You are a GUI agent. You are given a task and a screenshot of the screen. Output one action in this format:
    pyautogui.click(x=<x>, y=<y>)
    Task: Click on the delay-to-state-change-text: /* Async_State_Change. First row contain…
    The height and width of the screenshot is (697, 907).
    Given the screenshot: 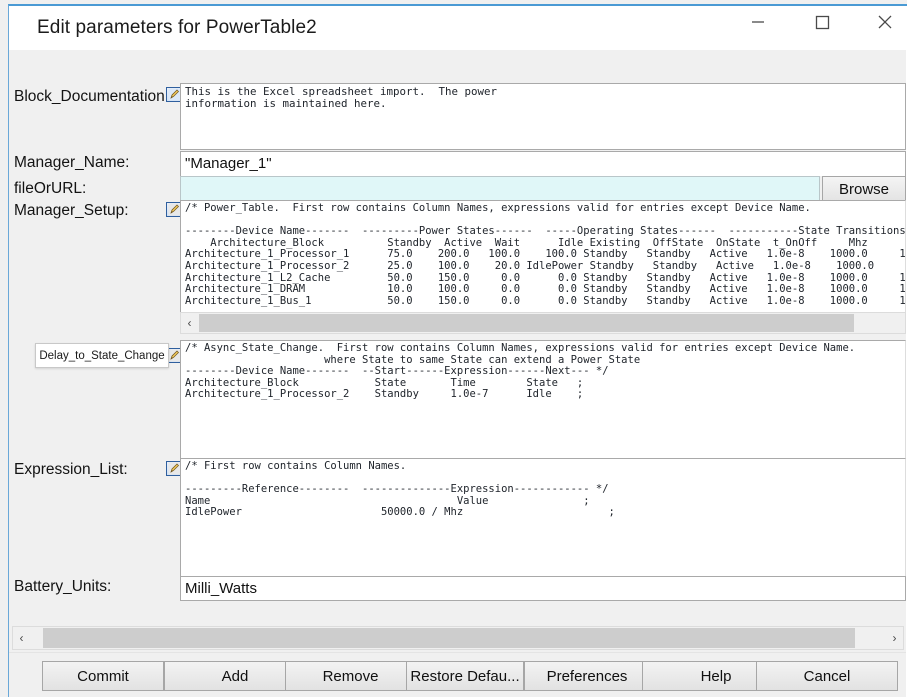 What is the action you would take?
    pyautogui.click(x=520, y=371)
    